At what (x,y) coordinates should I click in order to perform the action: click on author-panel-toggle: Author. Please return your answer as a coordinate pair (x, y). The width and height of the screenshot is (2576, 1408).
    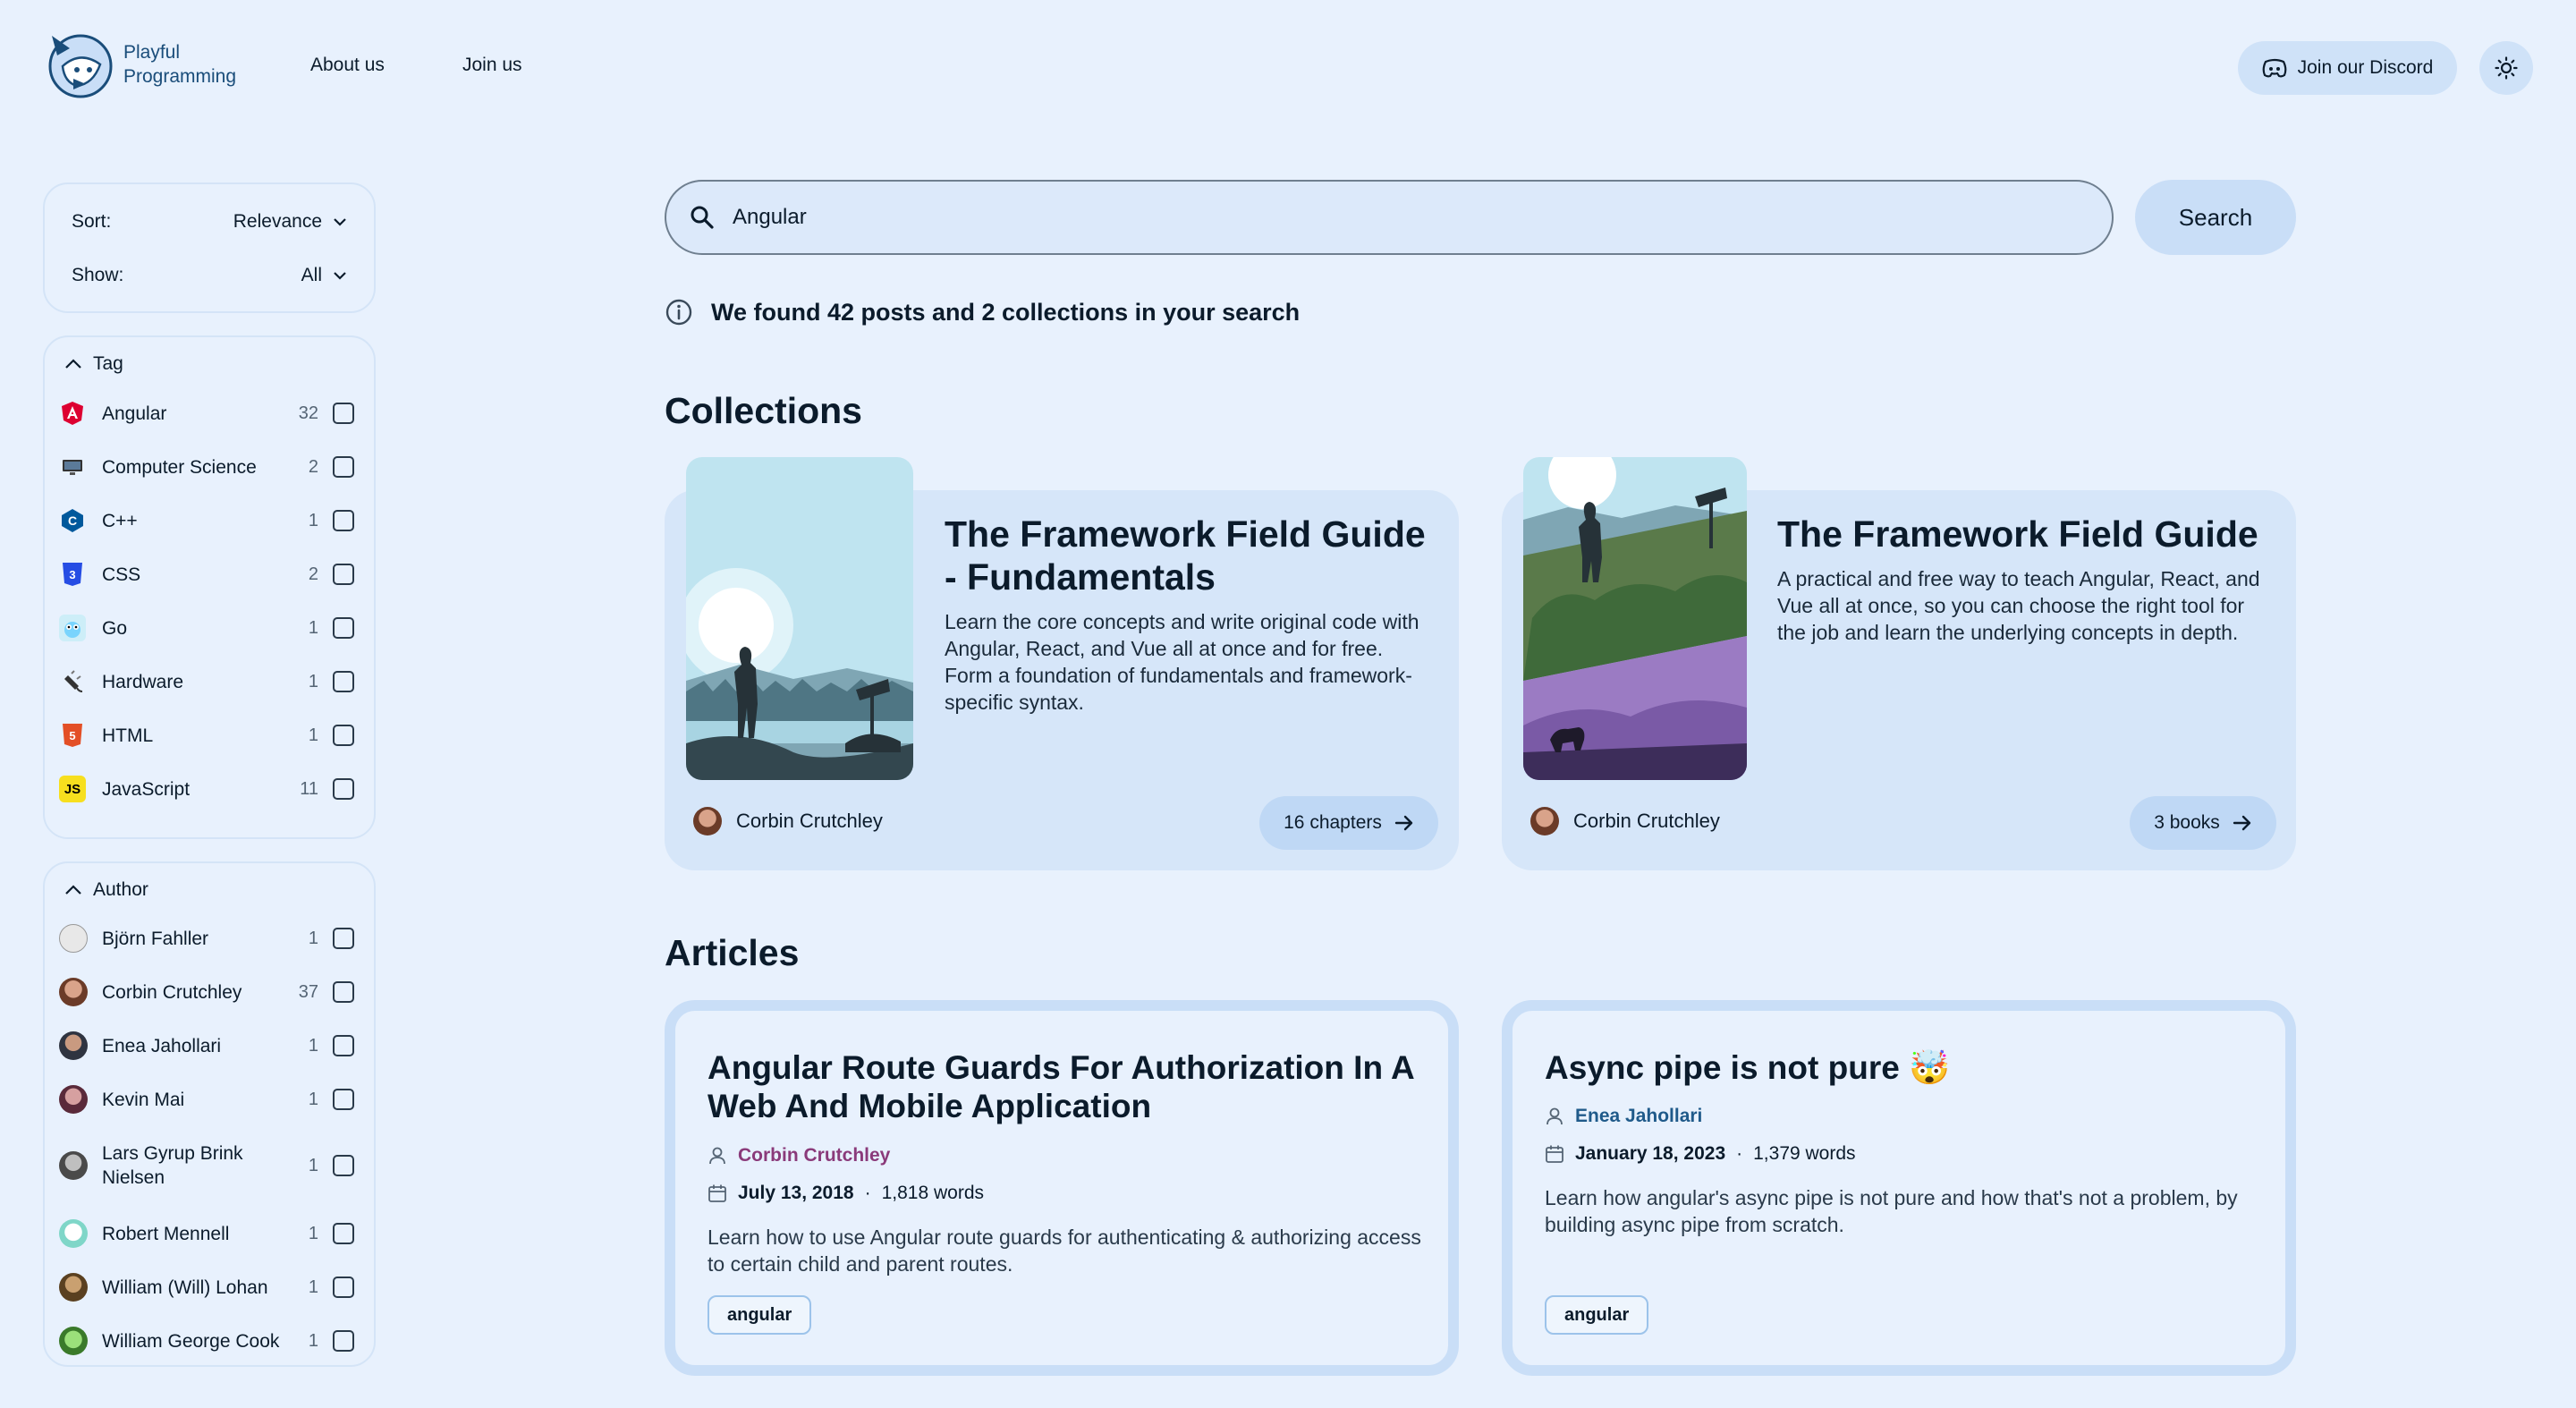
    Looking at the image, I should click on (106, 890).